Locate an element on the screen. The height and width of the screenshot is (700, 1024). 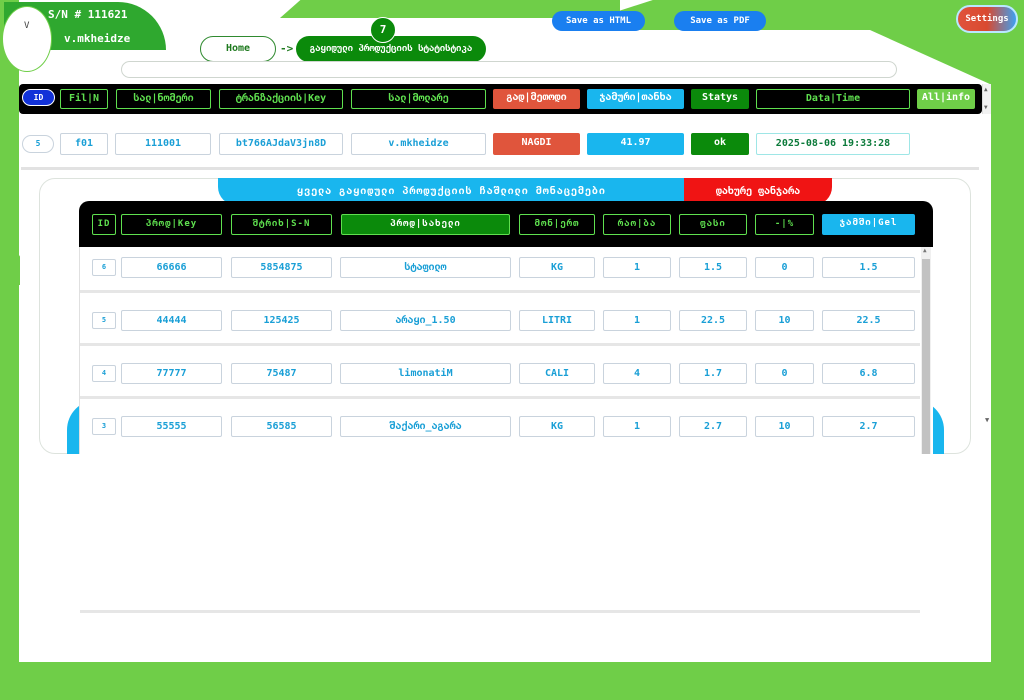
product-id: 4 is located at coordinates (104, 373).